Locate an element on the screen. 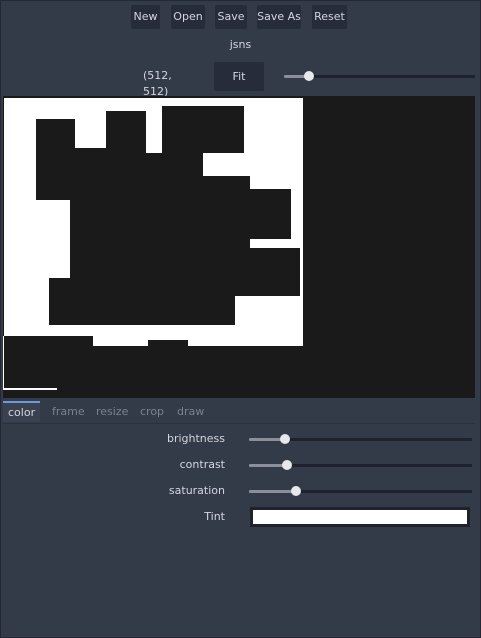  contrast-slider-grabber is located at coordinates (286, 465).